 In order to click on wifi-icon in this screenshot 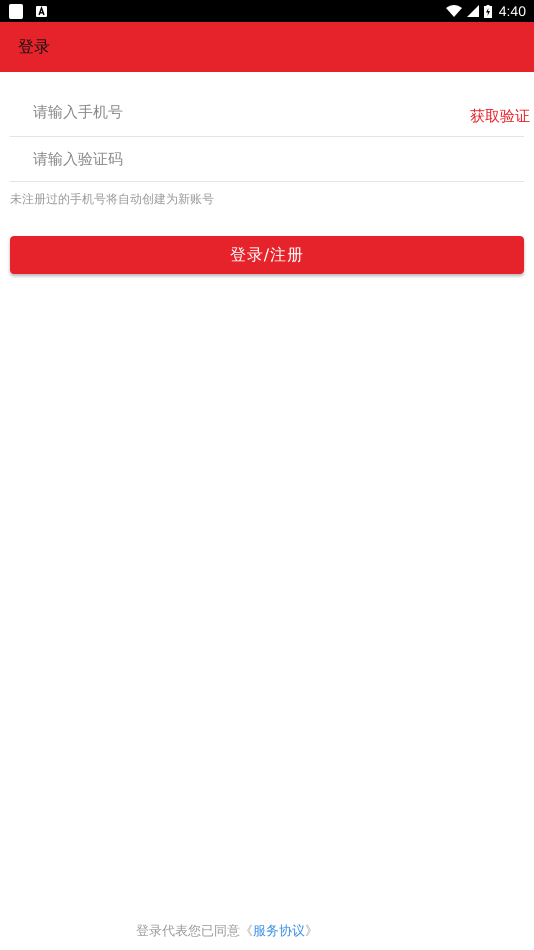, I will do `click(454, 11)`.